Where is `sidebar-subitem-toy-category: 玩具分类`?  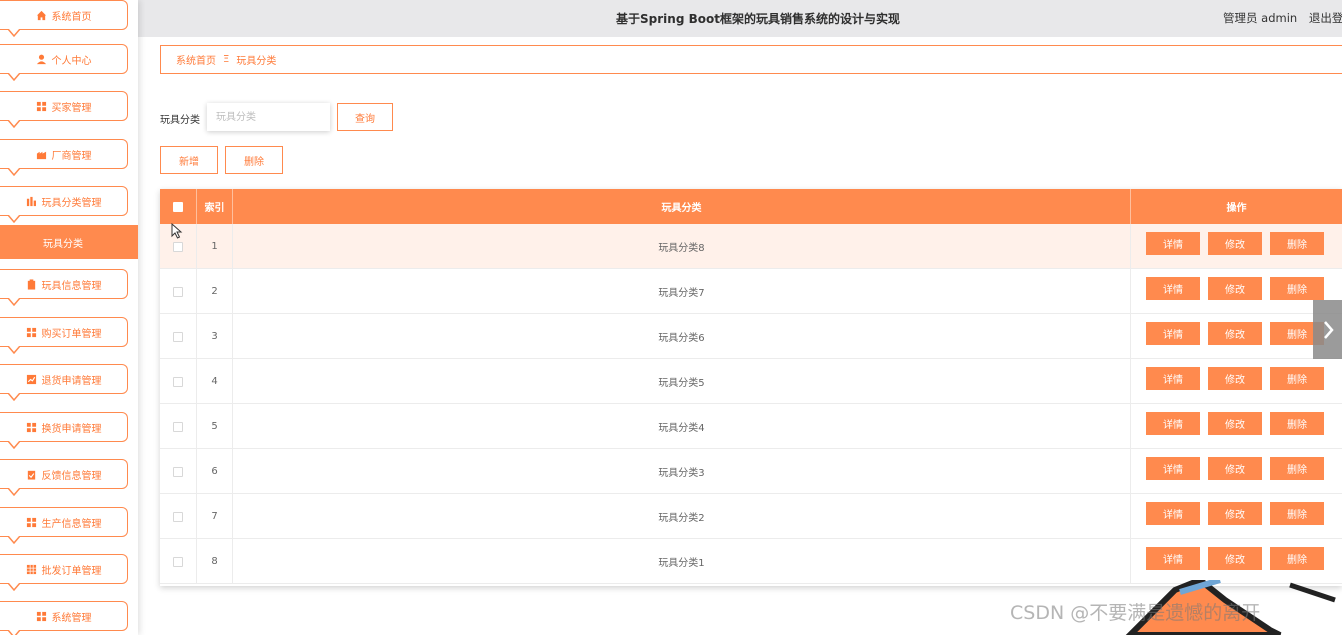
sidebar-subitem-toy-category: 玩具分类 is located at coordinates (69, 242).